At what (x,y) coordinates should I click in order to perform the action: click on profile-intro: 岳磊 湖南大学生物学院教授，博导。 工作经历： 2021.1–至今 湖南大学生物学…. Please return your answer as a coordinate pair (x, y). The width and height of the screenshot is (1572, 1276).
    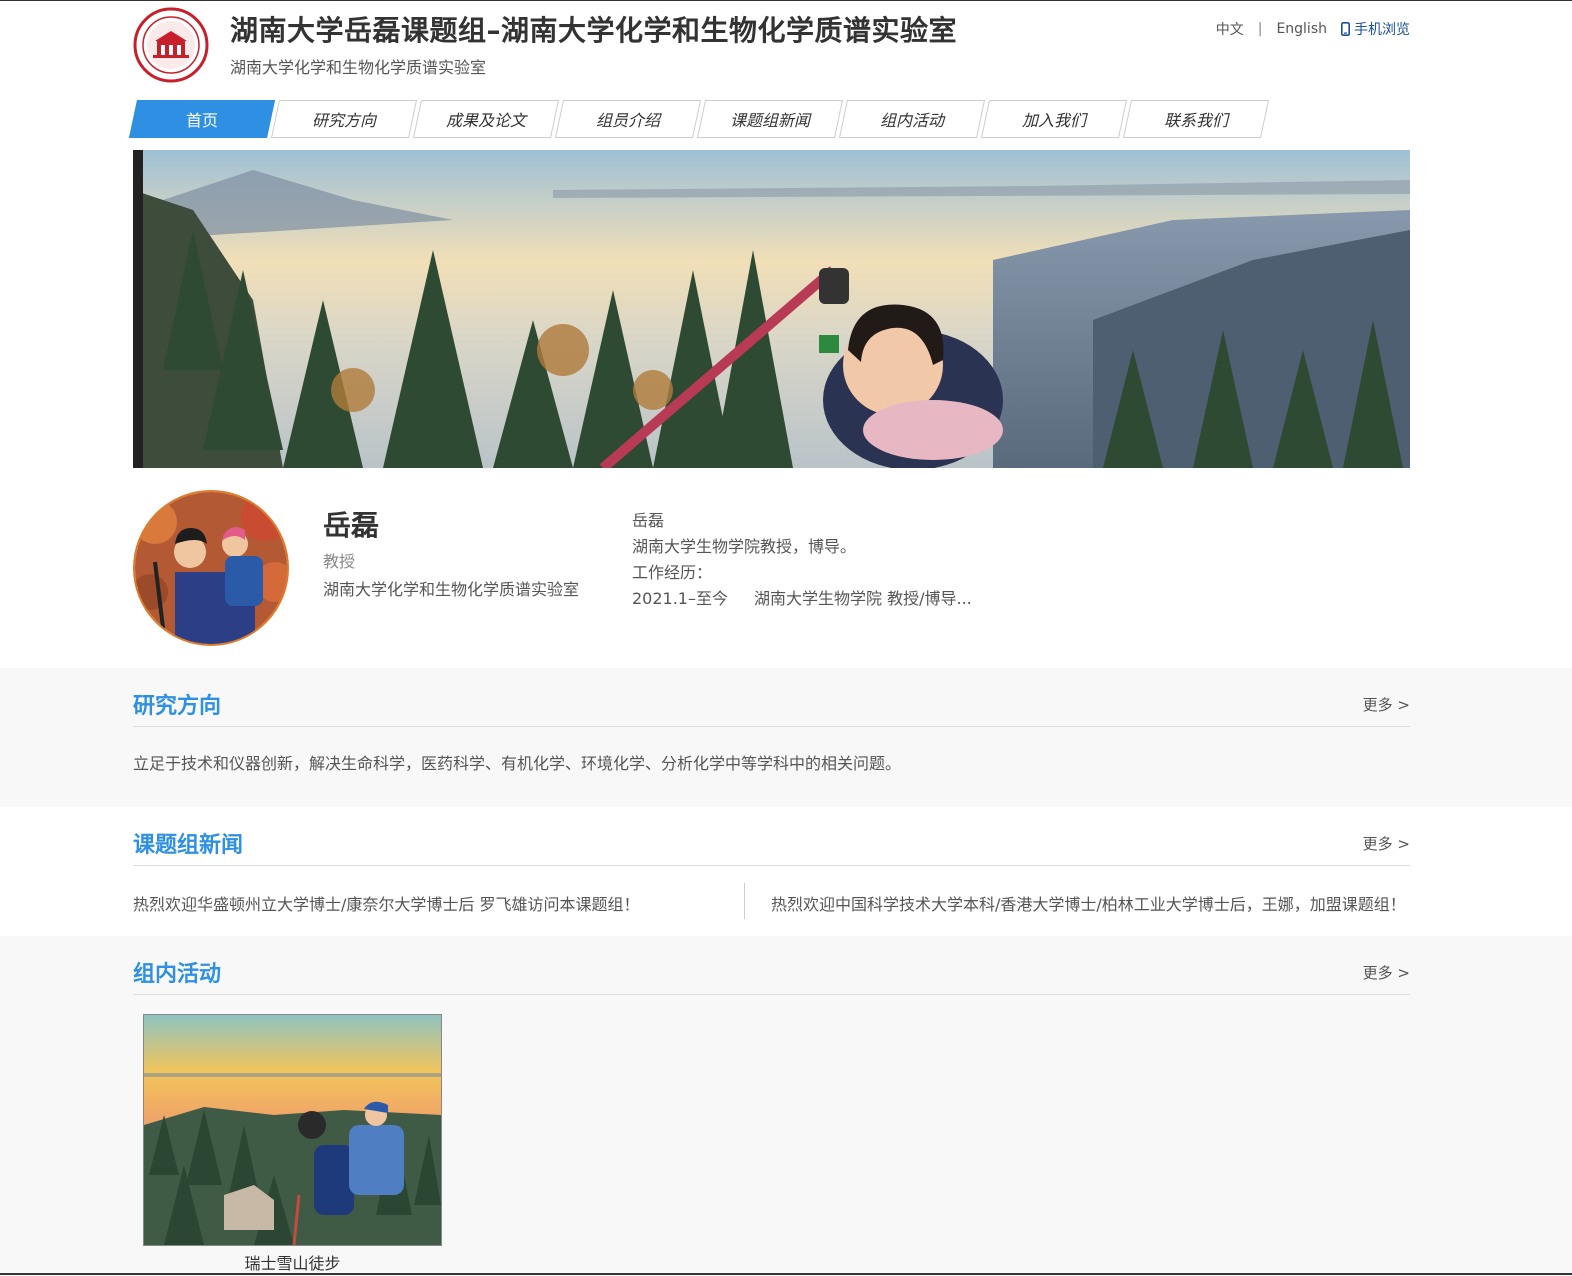
    Looking at the image, I should click on (802, 560).